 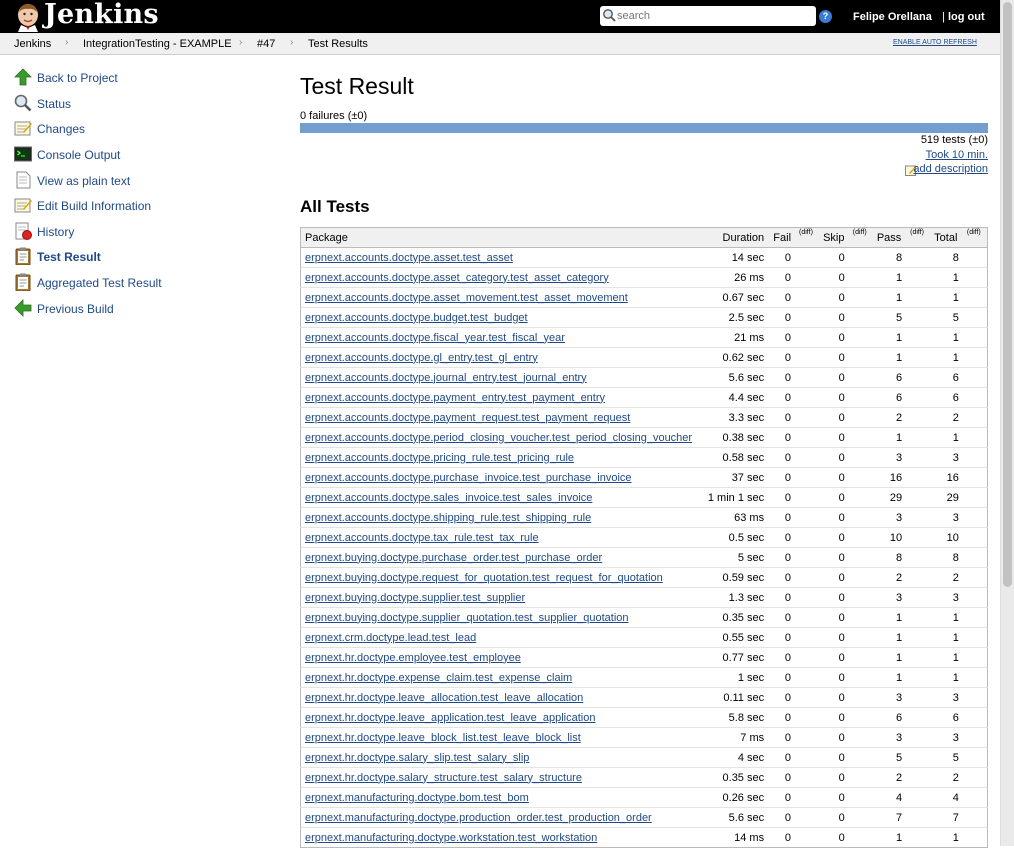 What do you see at coordinates (973, 232) in the screenshot?
I see `diff-label: (diff)` at bounding box center [973, 232].